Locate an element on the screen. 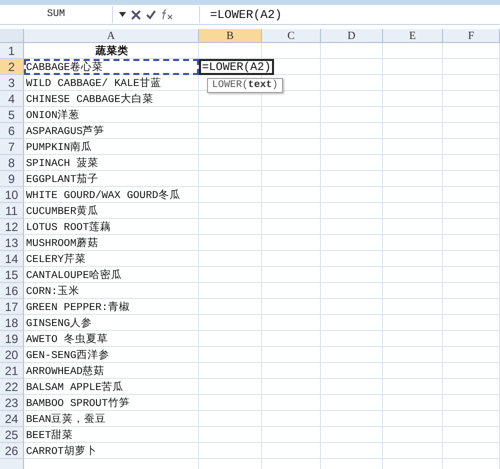 This screenshot has height=469, width=500. row-header: 3 is located at coordinates (12, 83).